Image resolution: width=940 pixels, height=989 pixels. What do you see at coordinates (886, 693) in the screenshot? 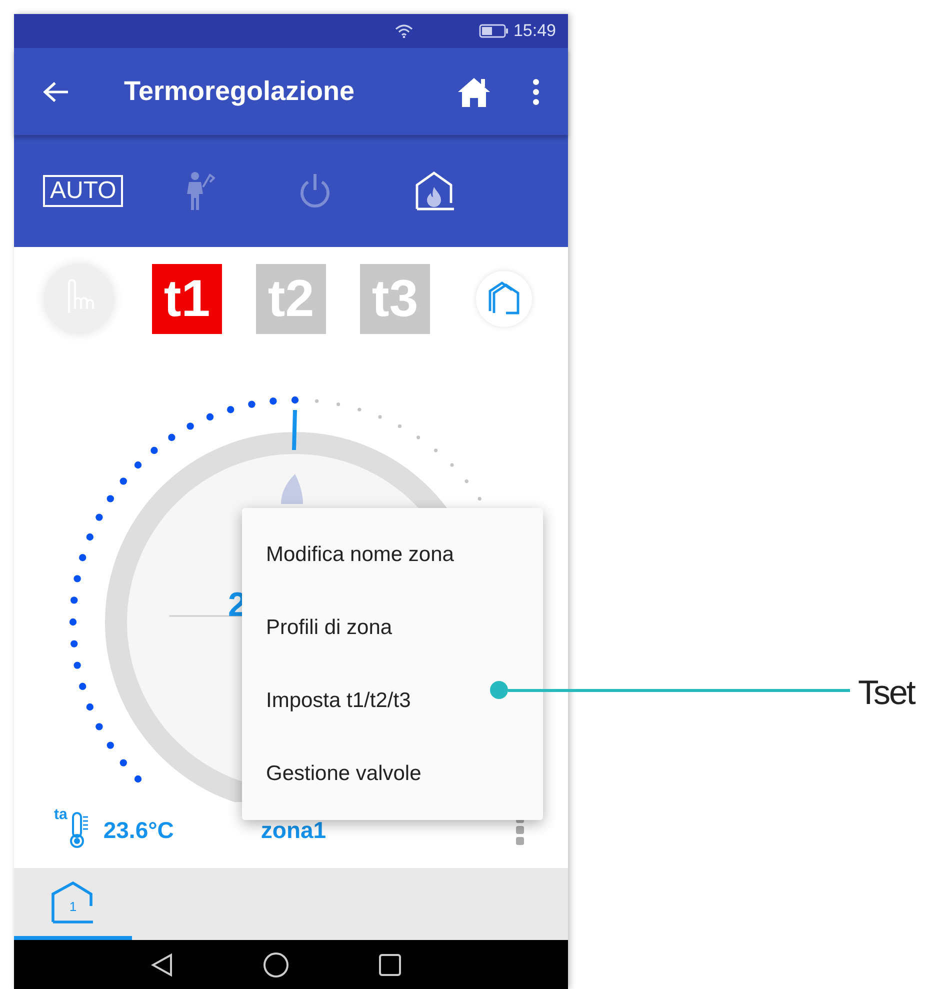
I see `annotation-label: Tset` at bounding box center [886, 693].